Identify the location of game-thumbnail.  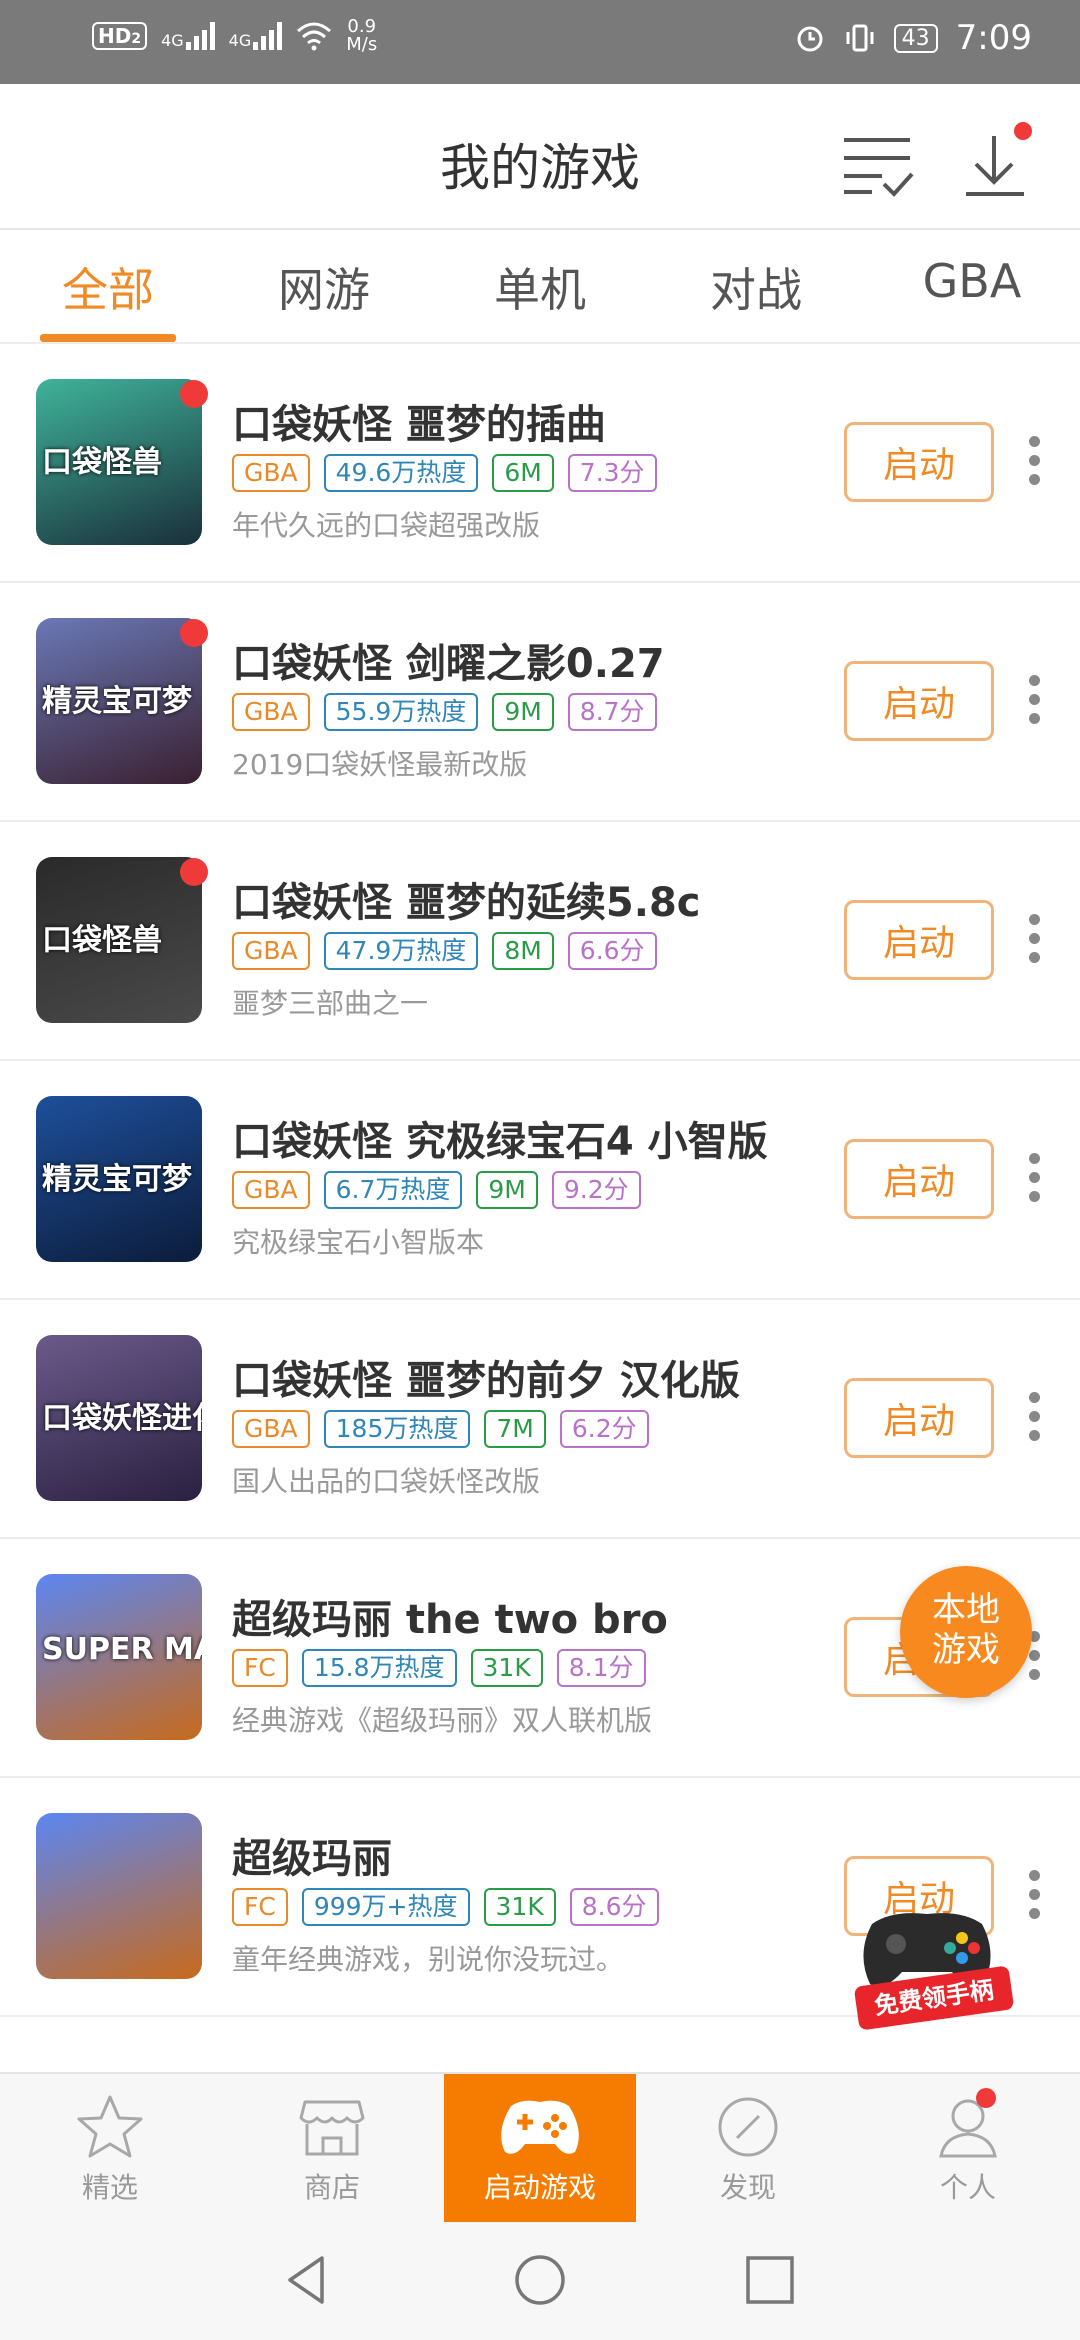
(119, 1896).